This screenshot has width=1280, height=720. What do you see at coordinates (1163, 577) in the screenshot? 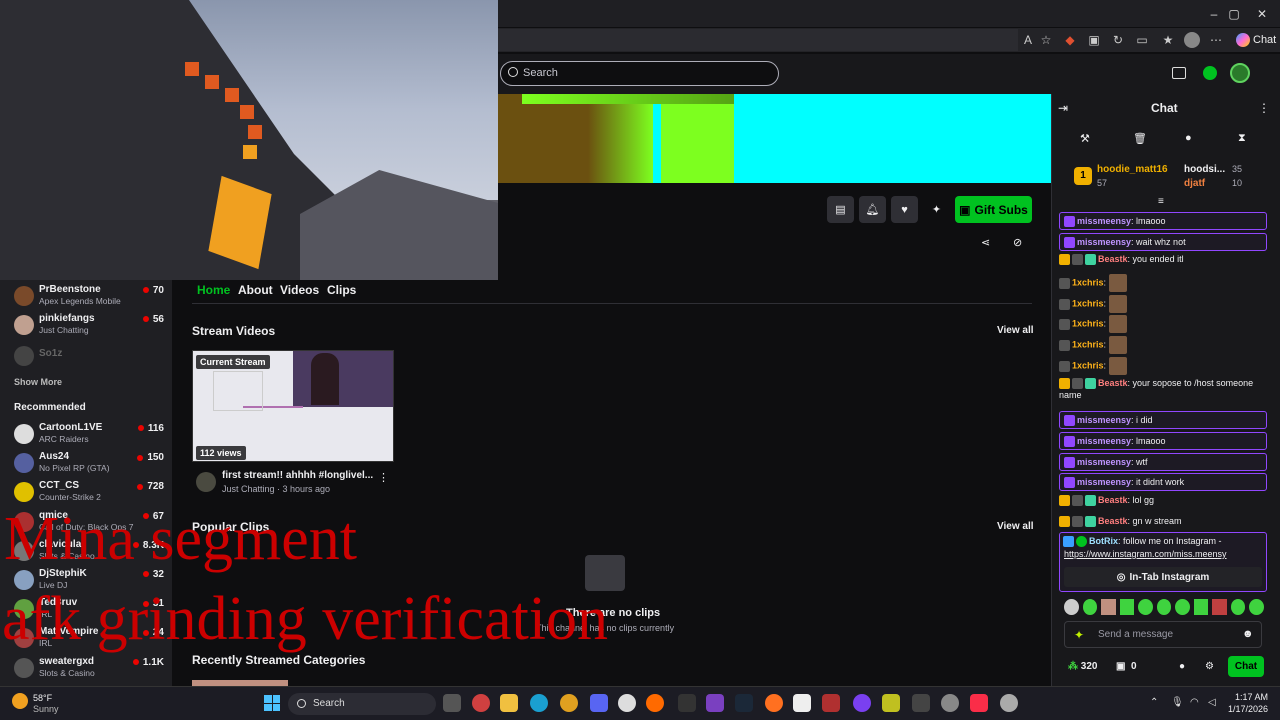
I see `in-tab-instagram-button: ◎ In-Tab Instagram` at bounding box center [1163, 577].